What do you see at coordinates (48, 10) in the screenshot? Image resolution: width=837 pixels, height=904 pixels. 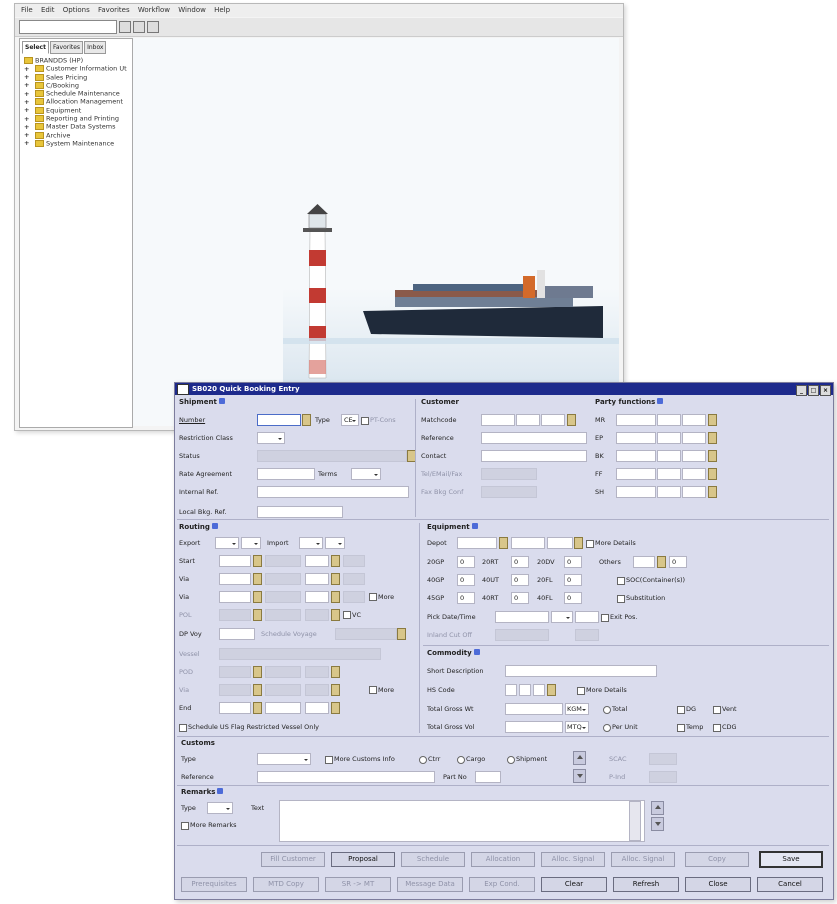 I see `menu-edit: Edit` at bounding box center [48, 10].